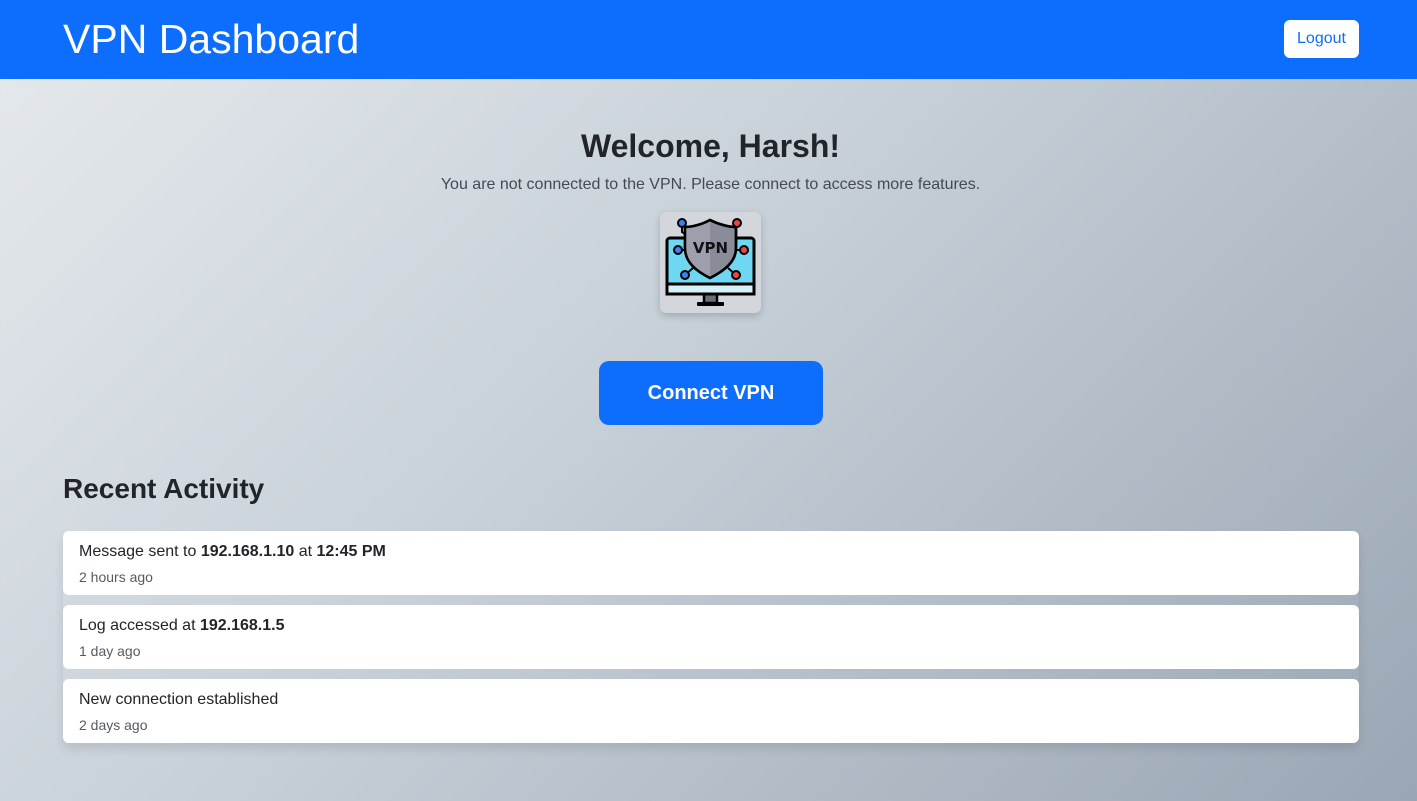 This screenshot has width=1417, height=801. Describe the element at coordinates (139, 625) in the screenshot. I see `activity-text: Log accessed at` at that location.